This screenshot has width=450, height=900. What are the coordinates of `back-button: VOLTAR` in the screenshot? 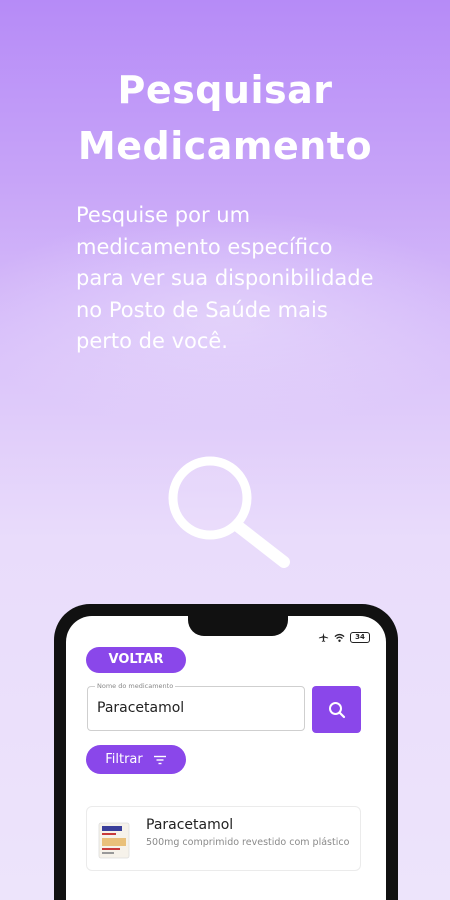 It's located at (136, 660).